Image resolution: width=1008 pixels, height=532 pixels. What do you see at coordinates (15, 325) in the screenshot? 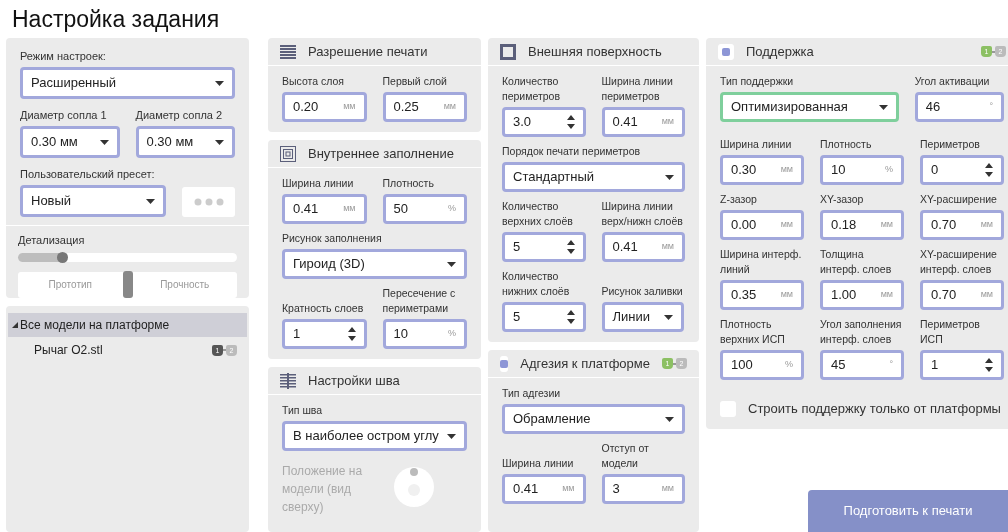
I see `expand-triangle-icon` at bounding box center [15, 325].